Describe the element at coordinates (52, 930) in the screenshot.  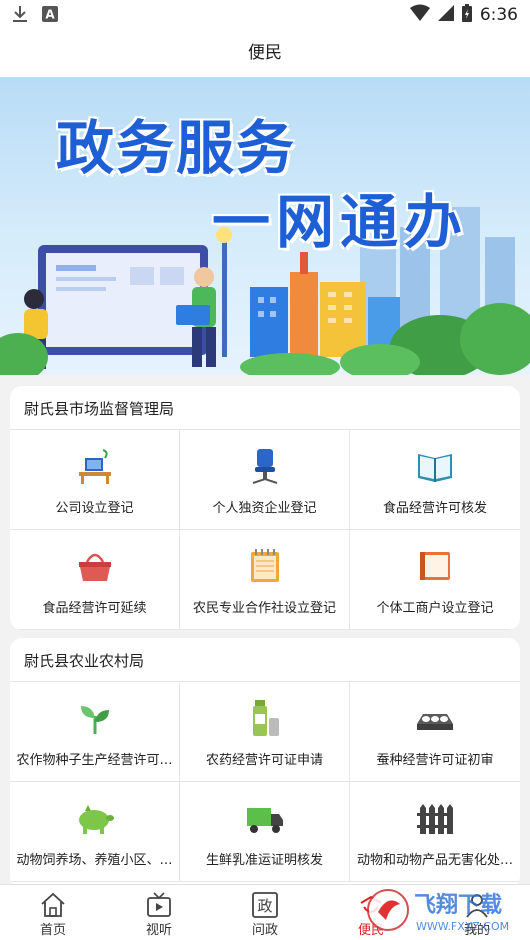
I see `tab-label: 首页` at that location.